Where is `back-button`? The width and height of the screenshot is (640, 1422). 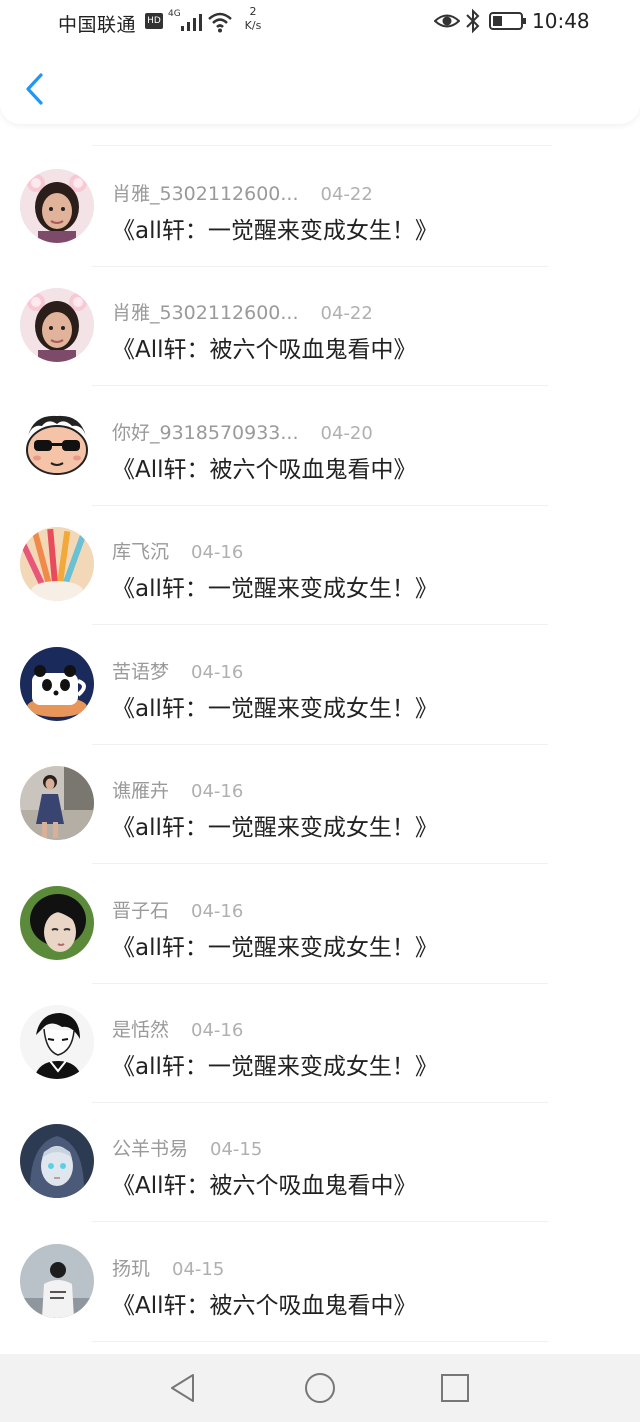
back-button is located at coordinates (34, 89).